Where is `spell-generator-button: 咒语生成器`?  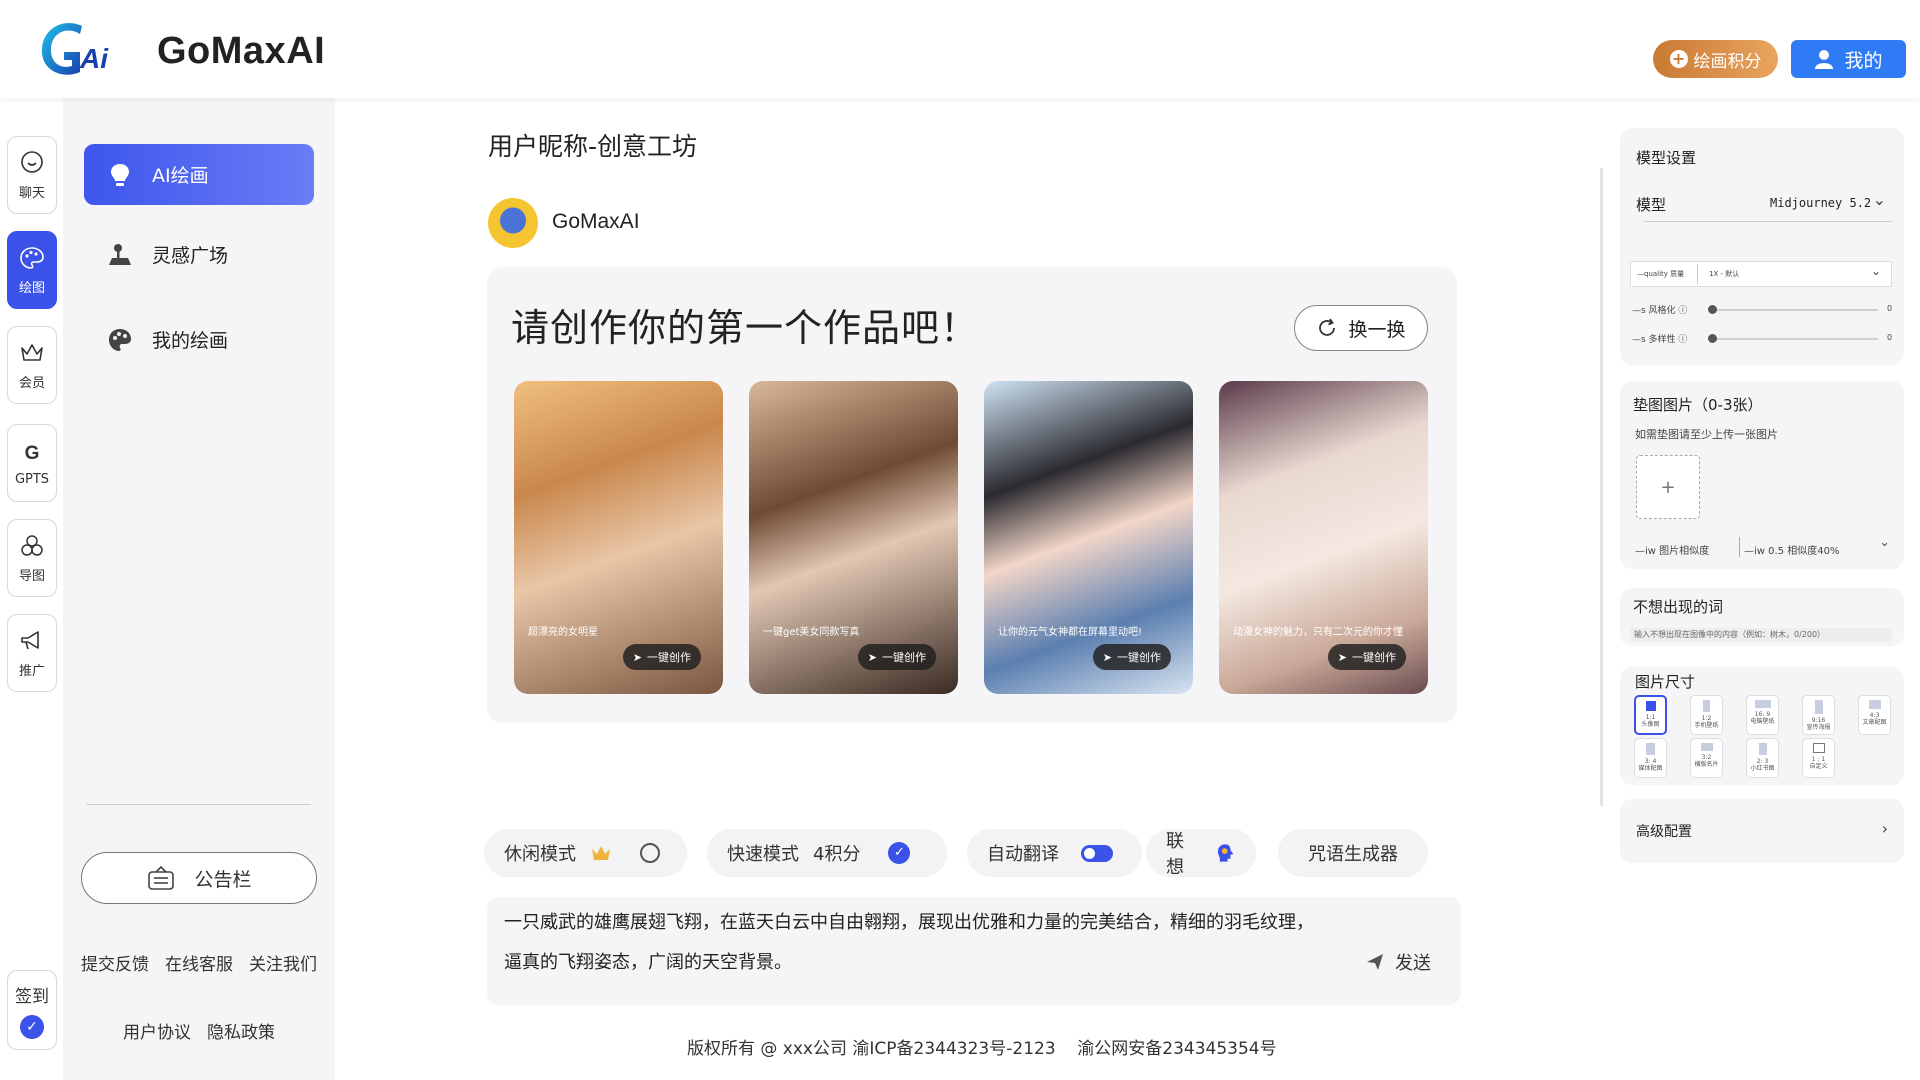
spell-generator-button: 咒语生成器 is located at coordinates (1353, 853).